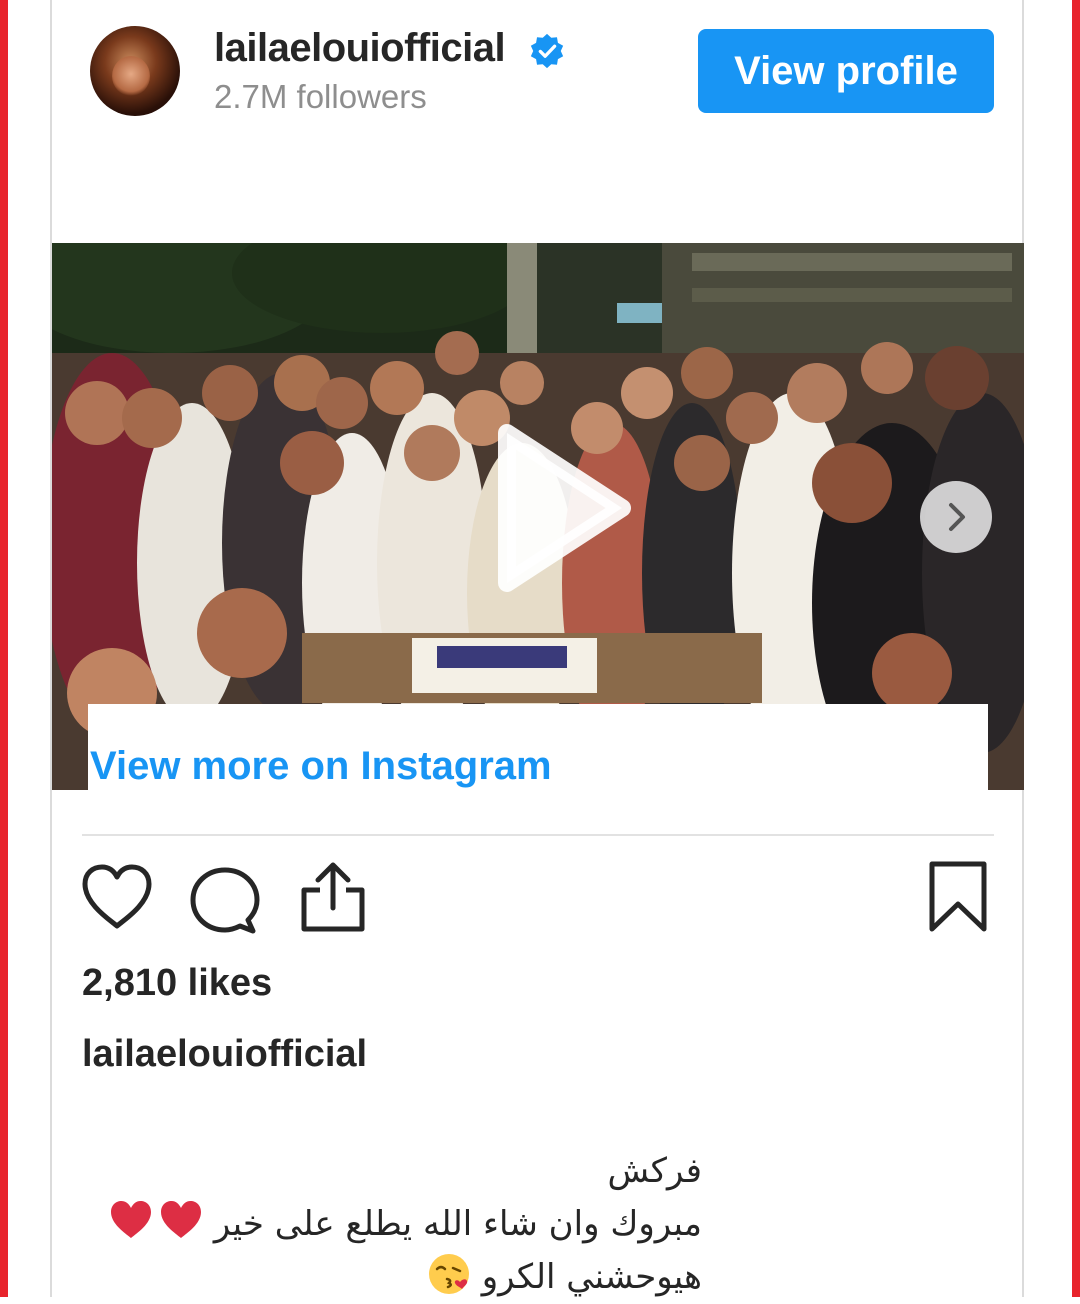 This screenshot has height=1304, width=1080. I want to click on comment-icon, so click(225, 901).